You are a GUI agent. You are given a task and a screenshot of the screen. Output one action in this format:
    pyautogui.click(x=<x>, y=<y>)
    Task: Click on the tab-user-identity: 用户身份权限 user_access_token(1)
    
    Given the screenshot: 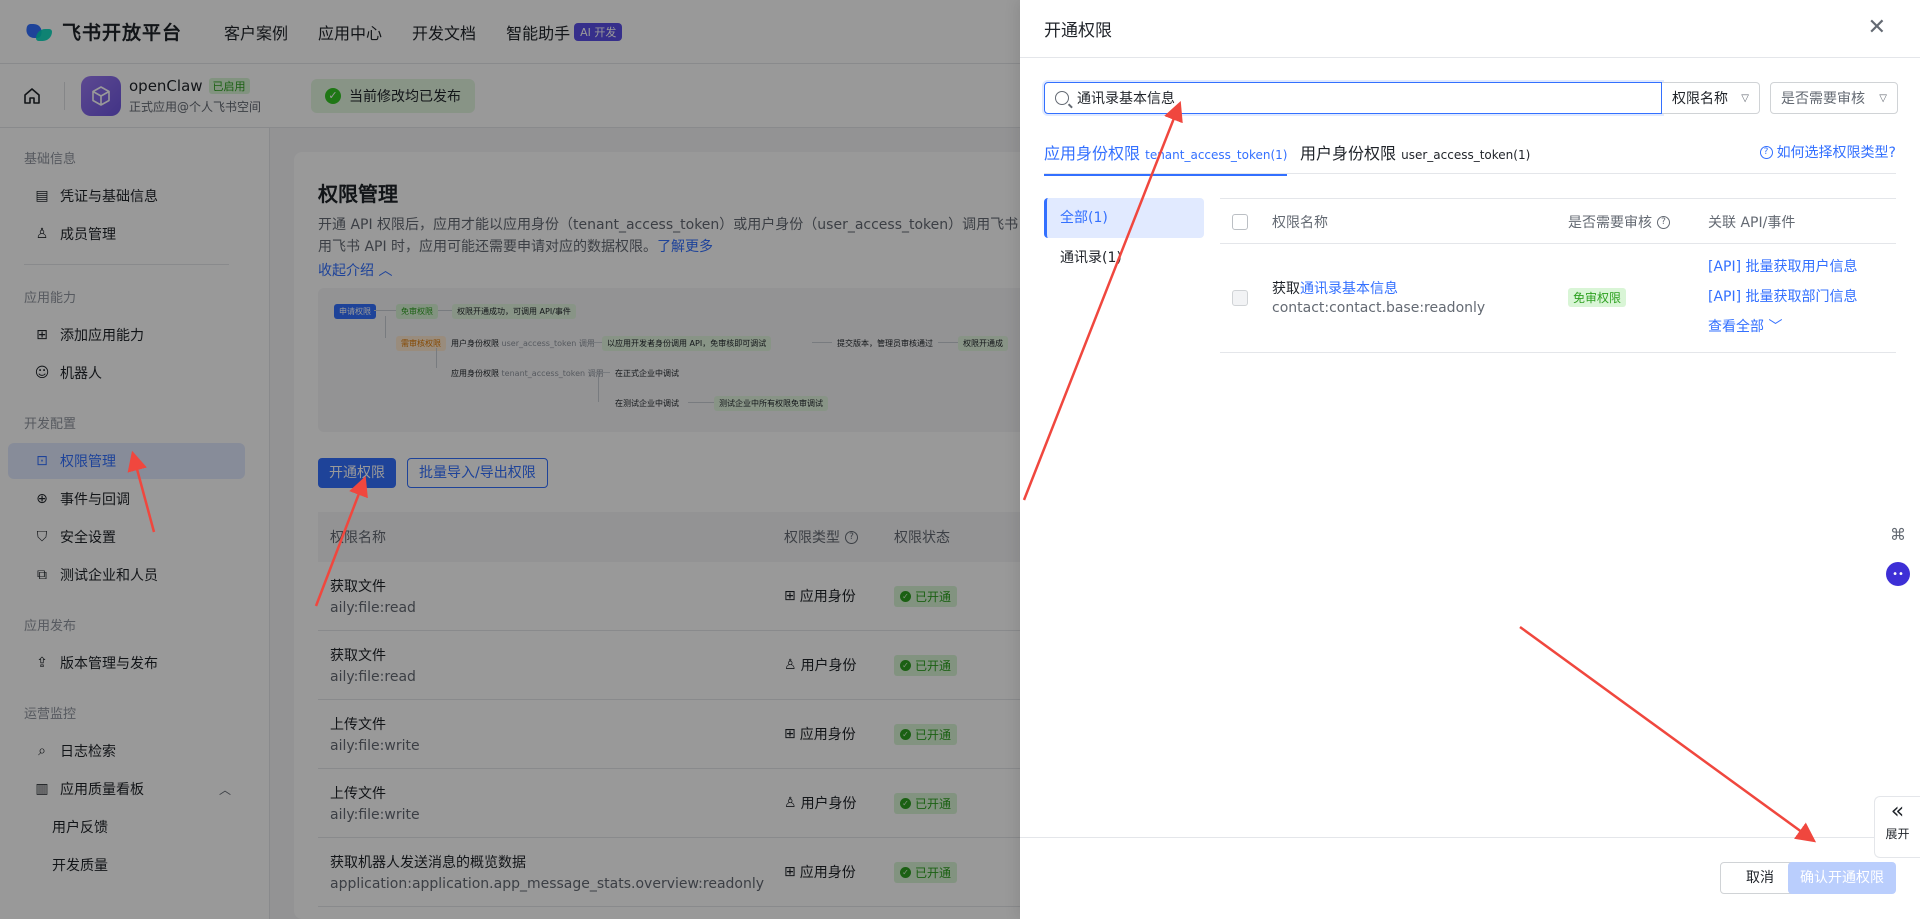 What is the action you would take?
    pyautogui.click(x=1415, y=157)
    